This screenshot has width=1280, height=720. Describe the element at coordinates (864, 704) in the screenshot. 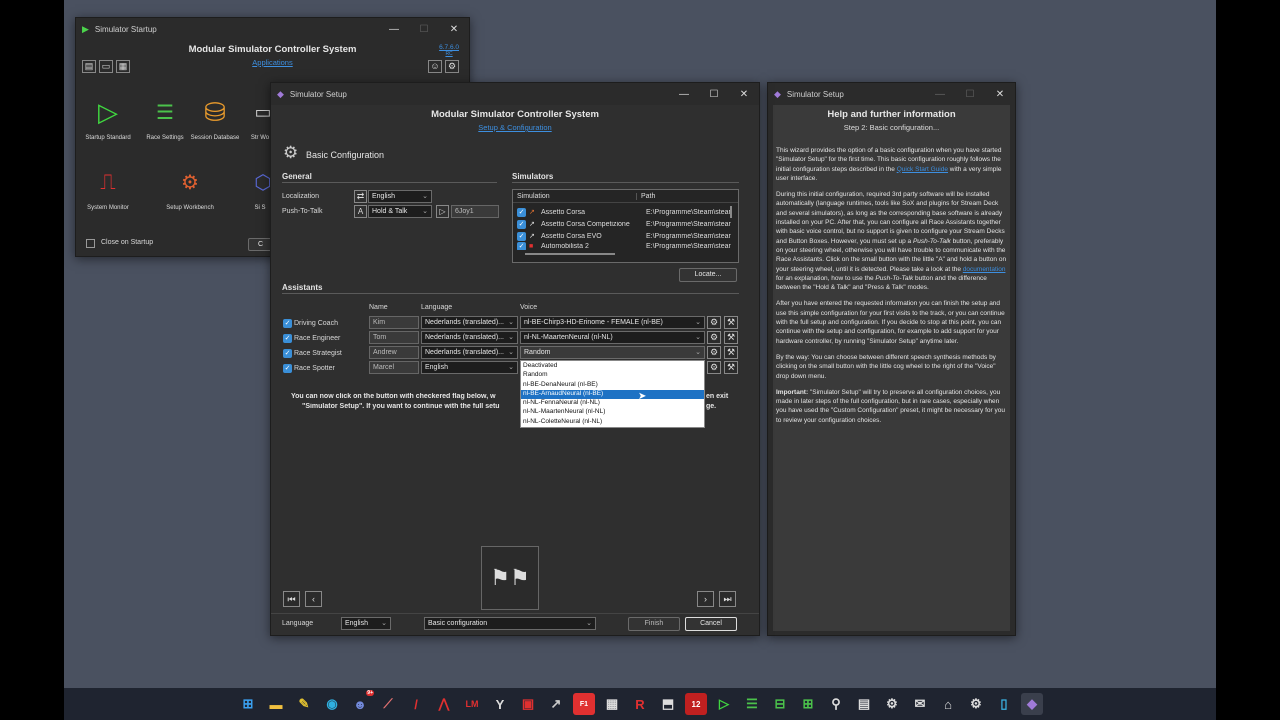

I see `app-icon: ▤` at that location.